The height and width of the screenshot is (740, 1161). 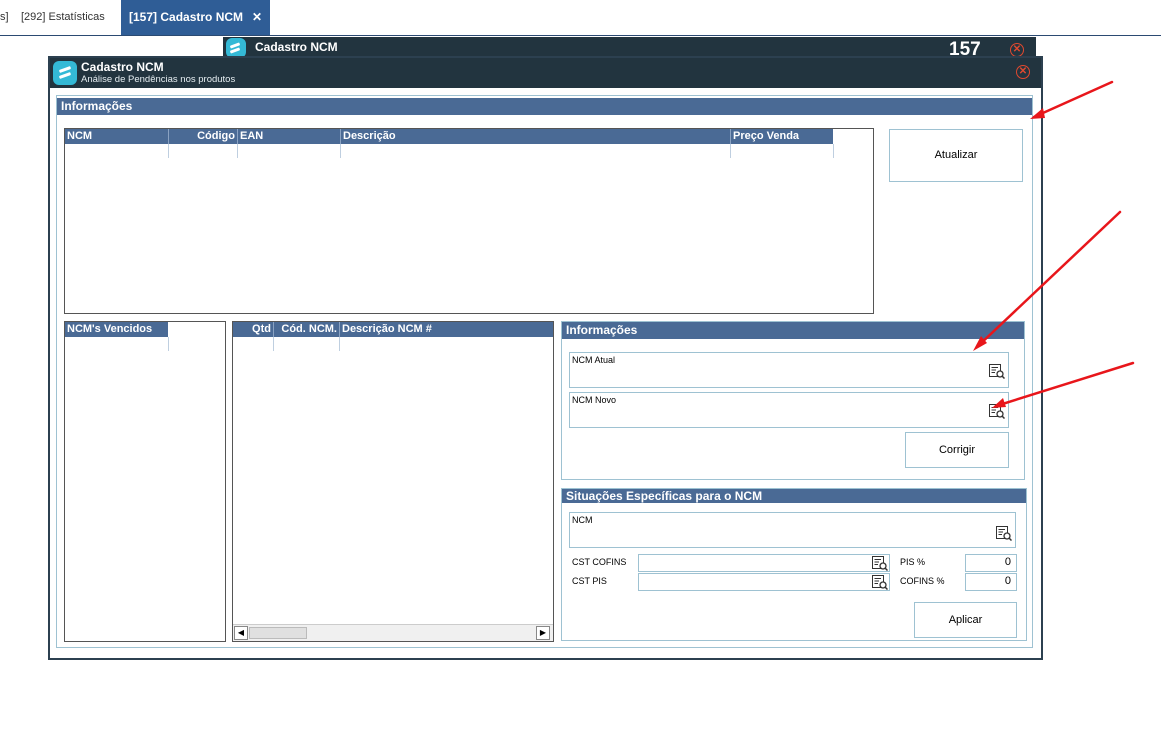 I want to click on apply-button: Aplicar, so click(x=965, y=620).